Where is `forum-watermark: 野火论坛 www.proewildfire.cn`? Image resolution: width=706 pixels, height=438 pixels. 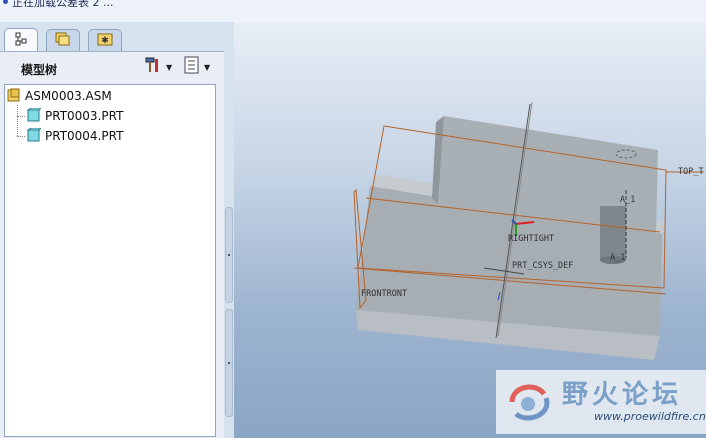
forum-watermark: 野火论坛 www.proewildfire.cn is located at coordinates (601, 402).